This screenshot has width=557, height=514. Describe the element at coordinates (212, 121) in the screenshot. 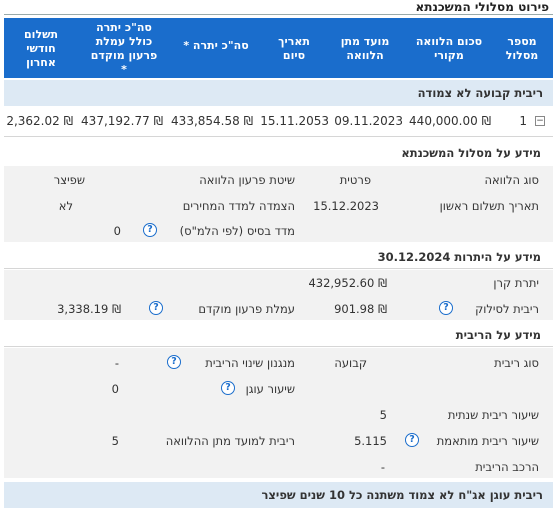

I see `total-balance: ₪ 433,854.58` at that location.